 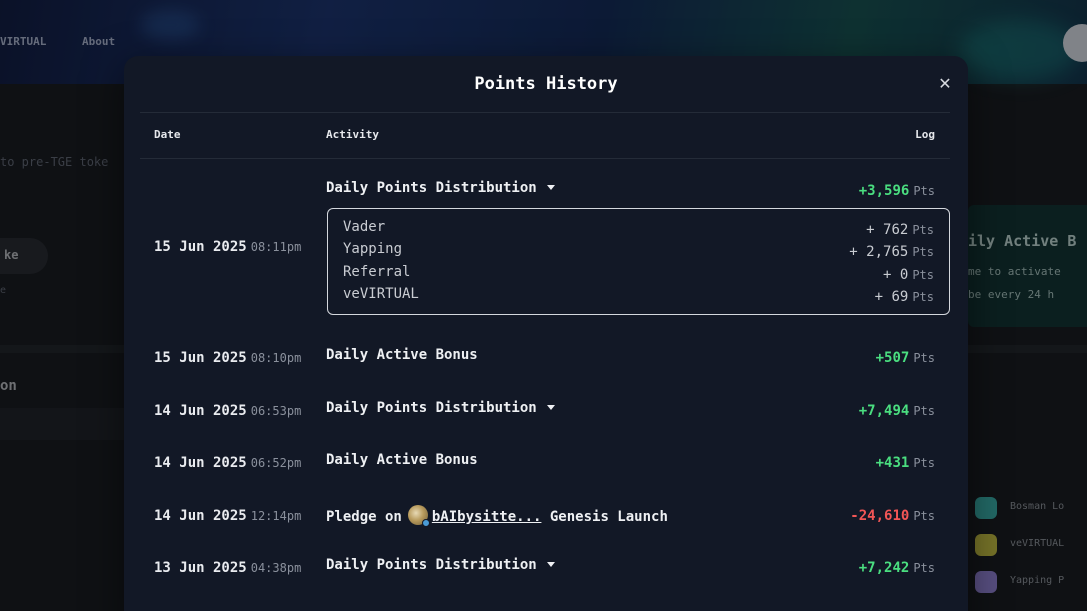 I want to click on time-text: 04:38pm, so click(x=276, y=568).